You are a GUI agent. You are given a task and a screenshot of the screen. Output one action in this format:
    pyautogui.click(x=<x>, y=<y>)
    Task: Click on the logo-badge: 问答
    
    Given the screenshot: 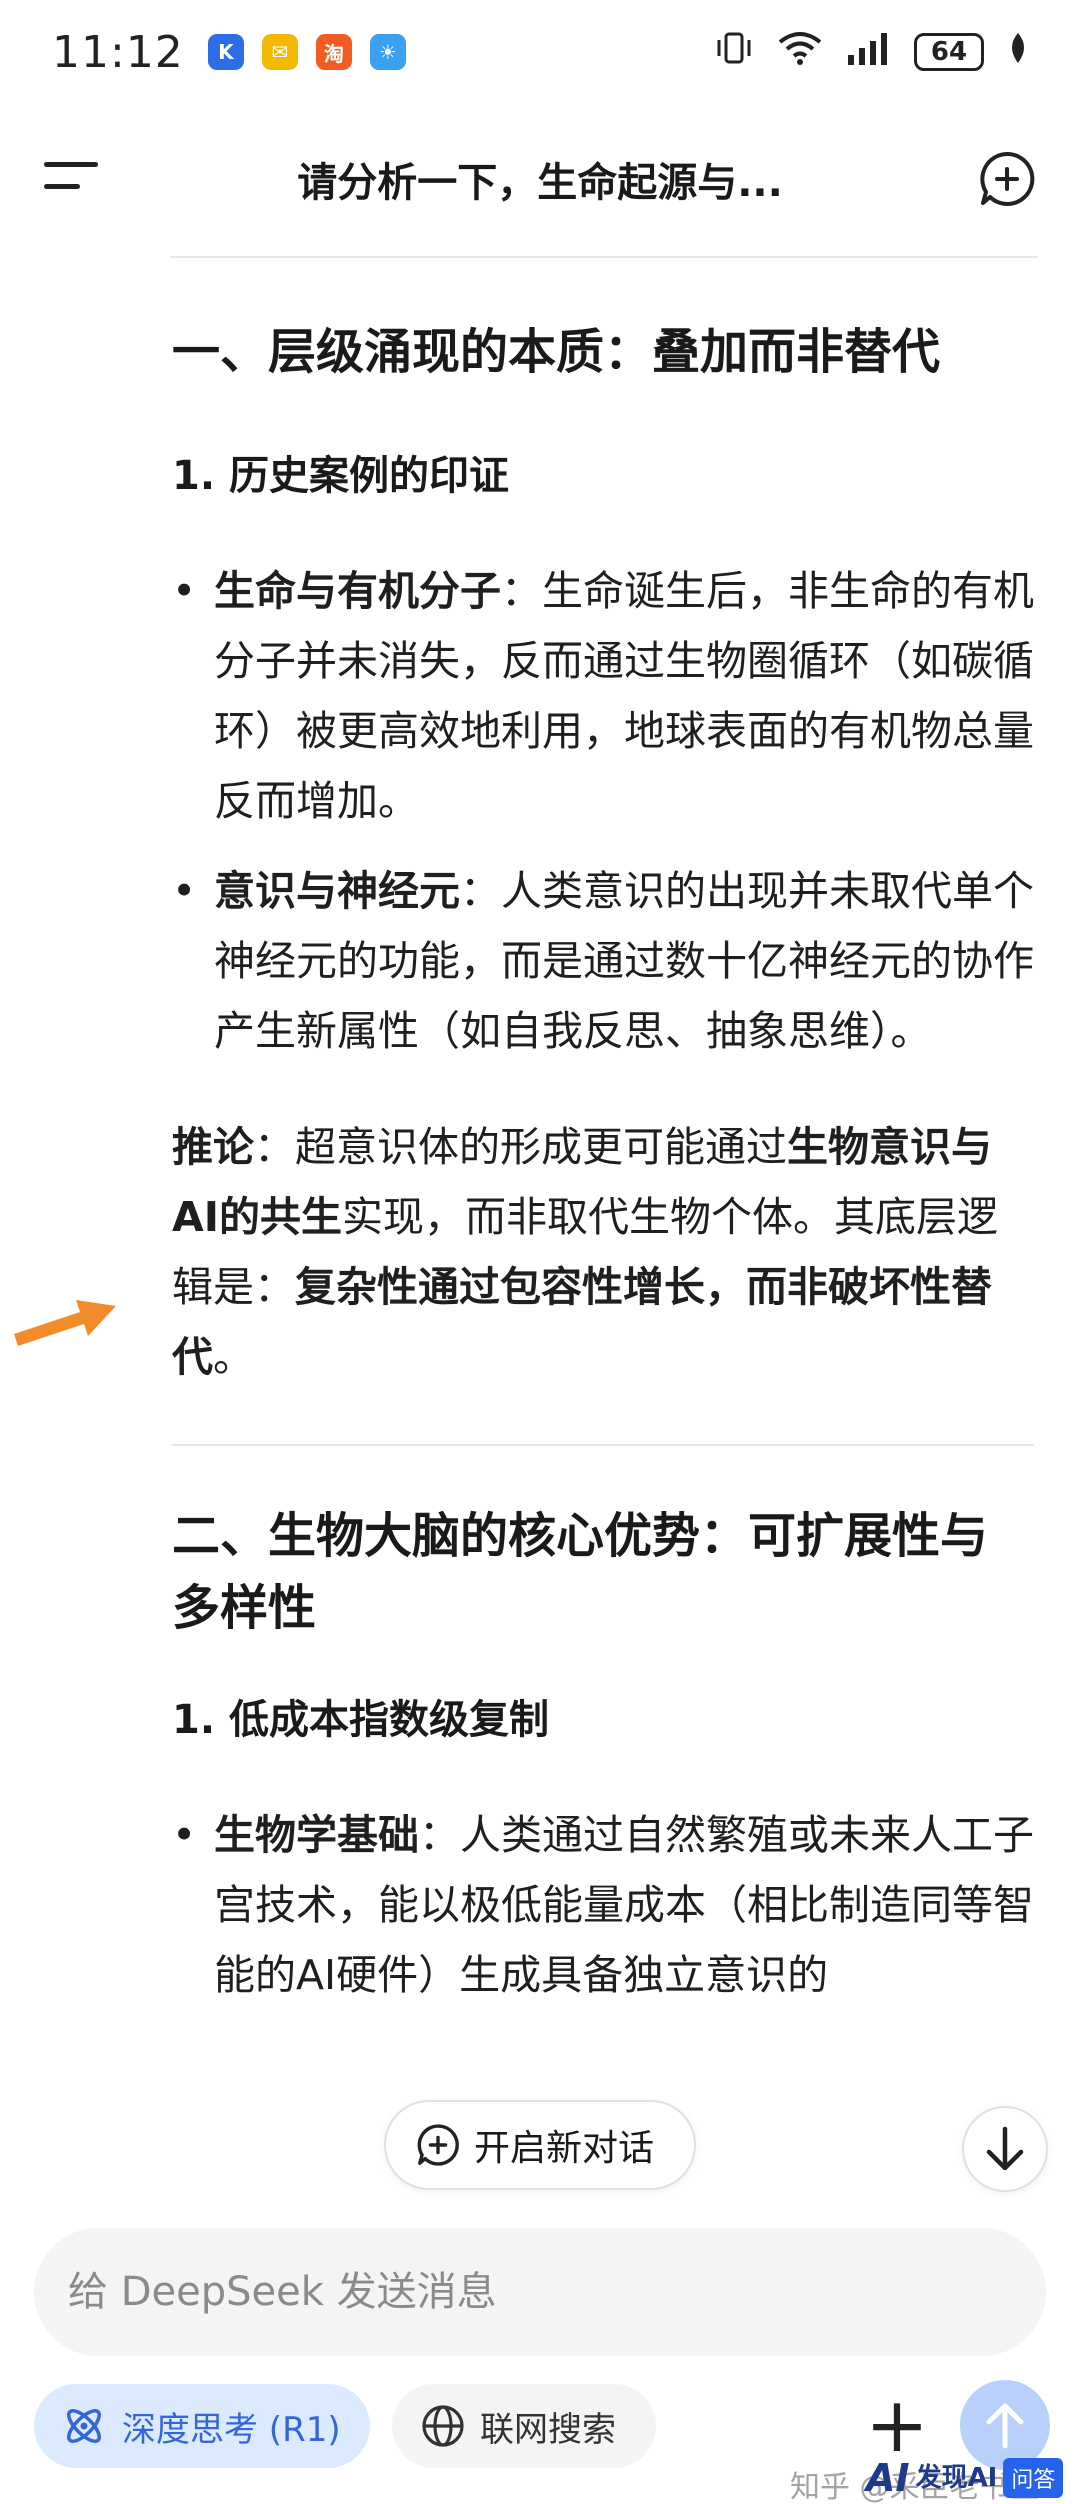 What is the action you would take?
    pyautogui.click(x=1033, y=2478)
    